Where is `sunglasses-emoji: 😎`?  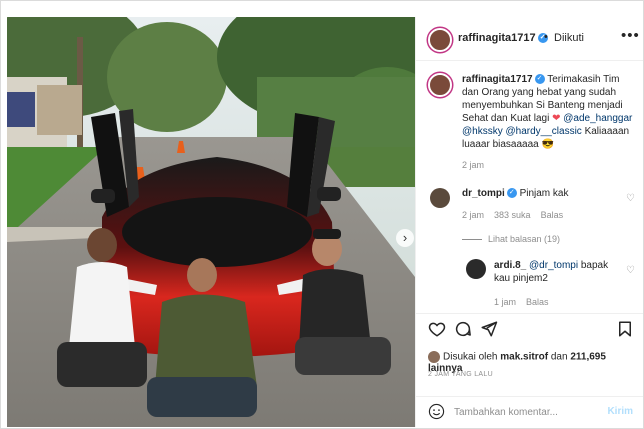
sunglasses-emoji: 😎 is located at coordinates (547, 144).